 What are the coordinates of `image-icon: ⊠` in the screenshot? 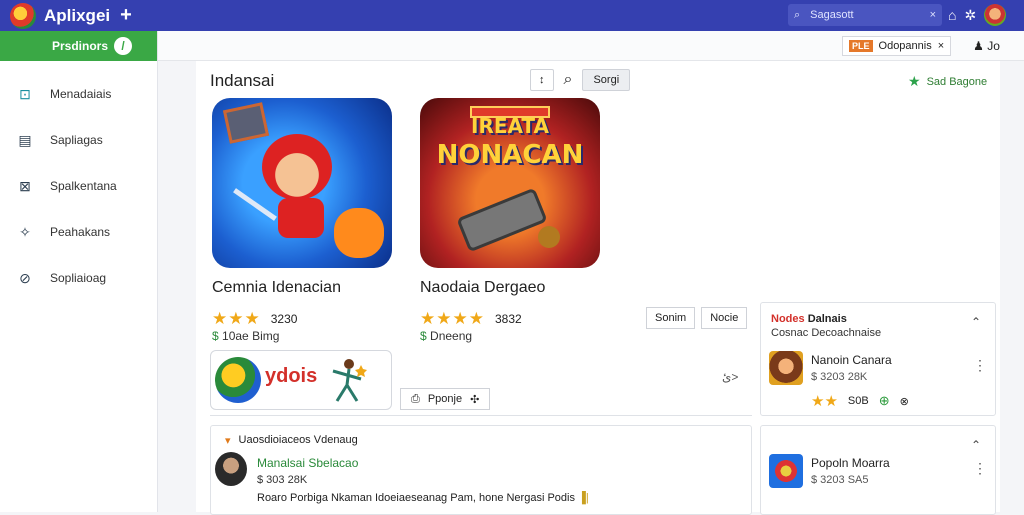 It's located at (25, 185).